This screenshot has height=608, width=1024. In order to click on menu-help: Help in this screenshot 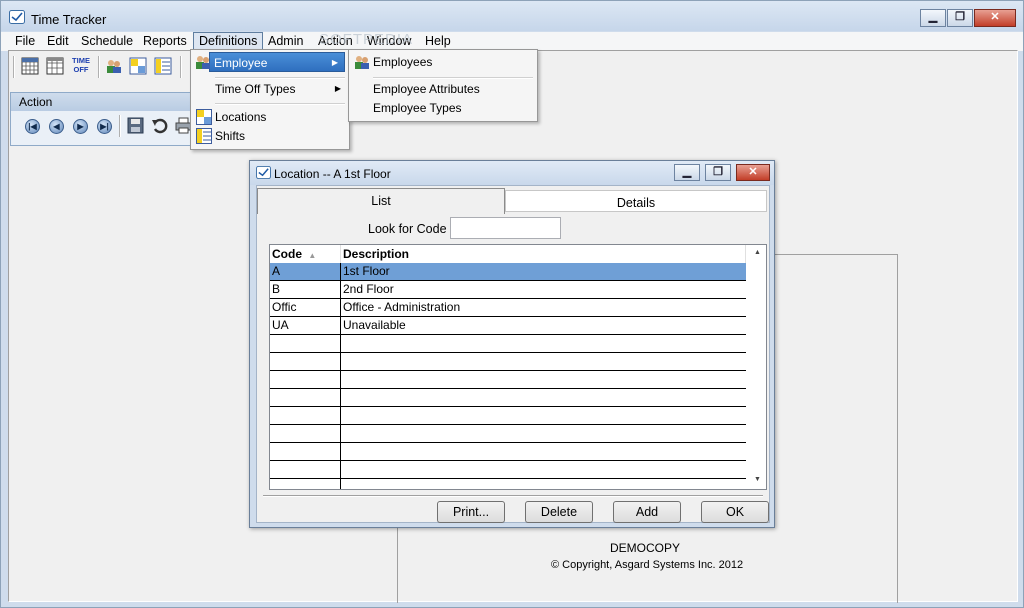, I will do `click(438, 41)`.